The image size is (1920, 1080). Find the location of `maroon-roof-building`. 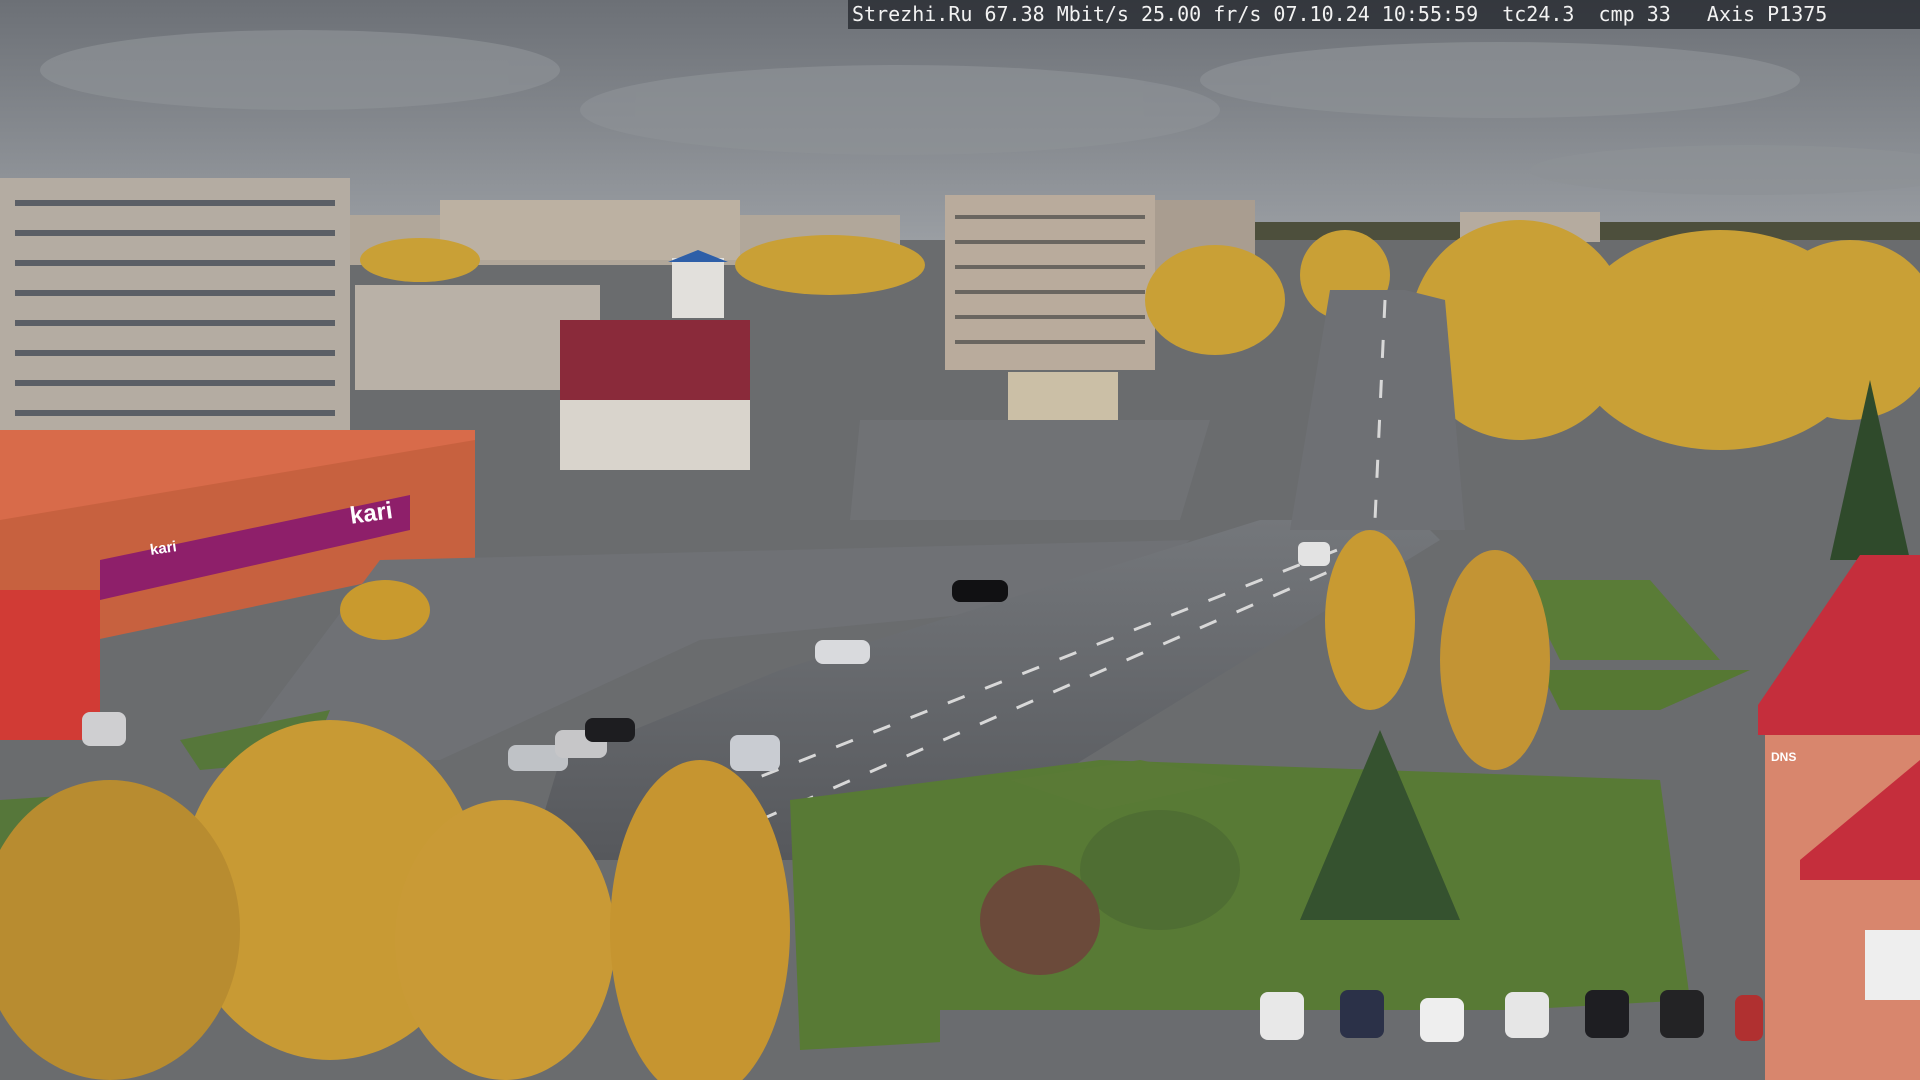

maroon-roof-building is located at coordinates (655, 365).